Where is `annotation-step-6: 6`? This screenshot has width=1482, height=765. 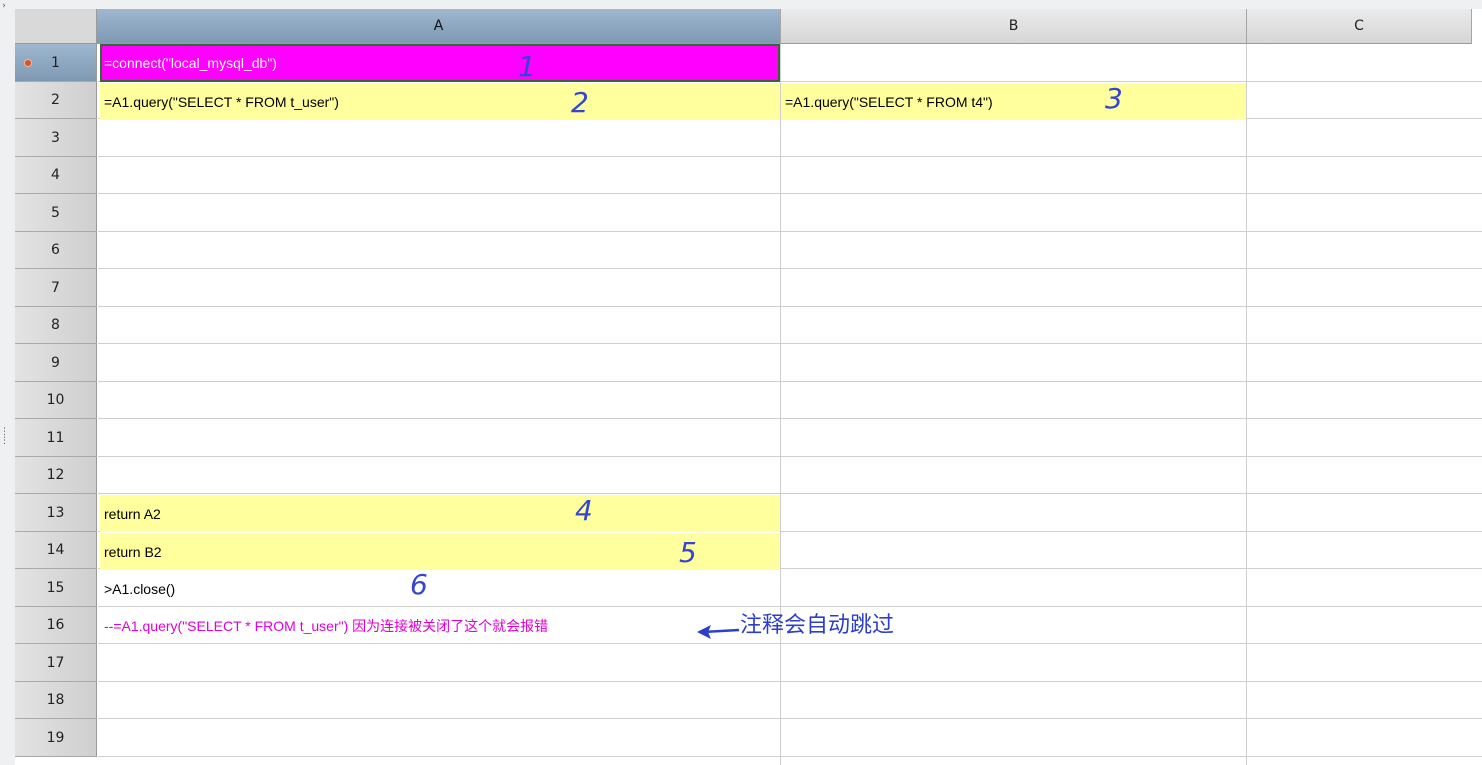 annotation-step-6: 6 is located at coordinates (419, 584).